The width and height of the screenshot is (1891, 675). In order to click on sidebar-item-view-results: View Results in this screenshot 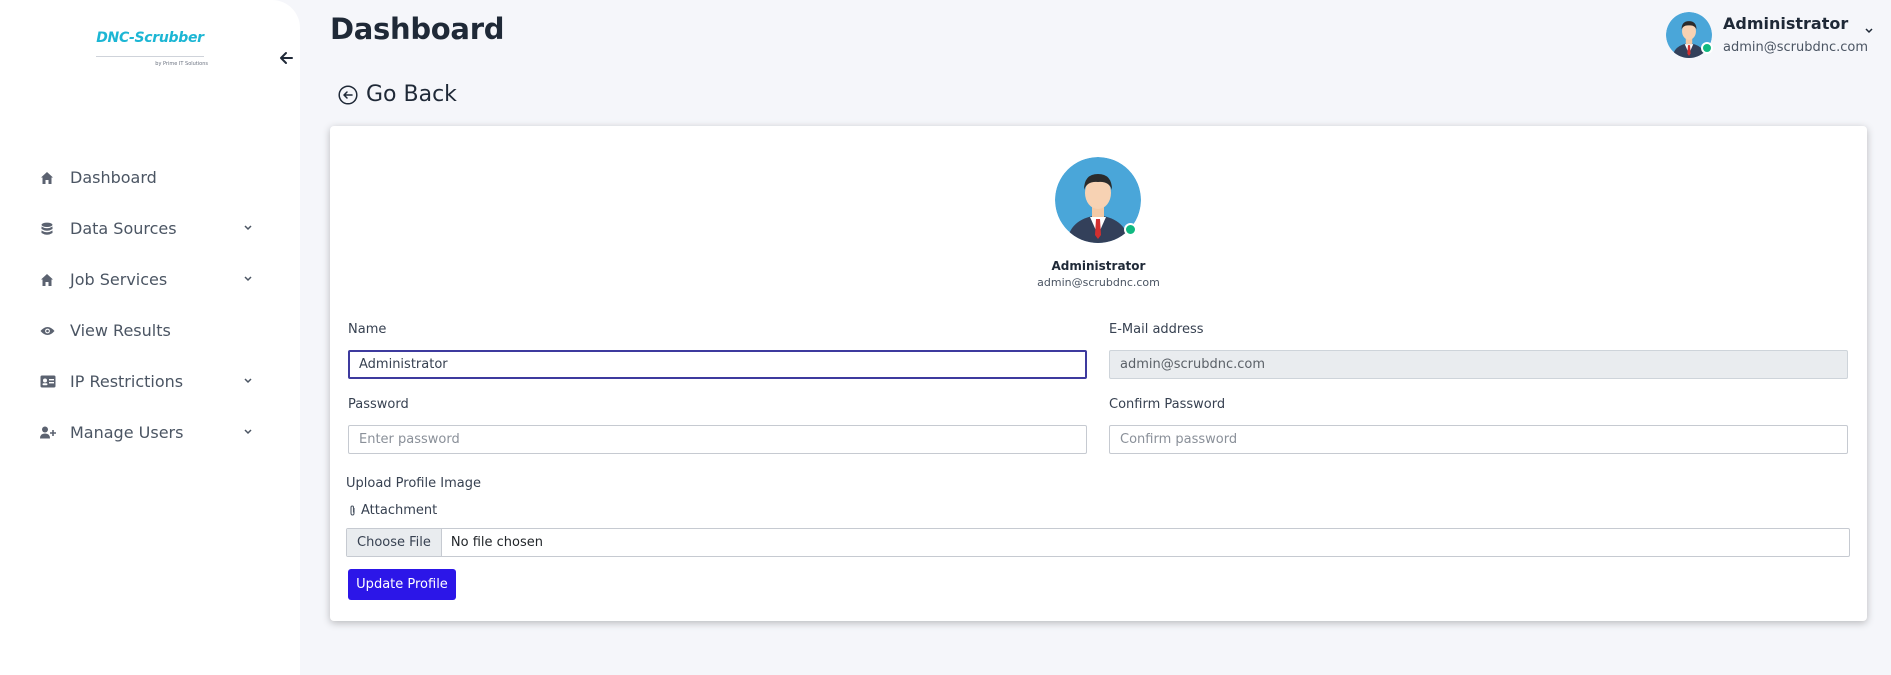, I will do `click(150, 330)`.